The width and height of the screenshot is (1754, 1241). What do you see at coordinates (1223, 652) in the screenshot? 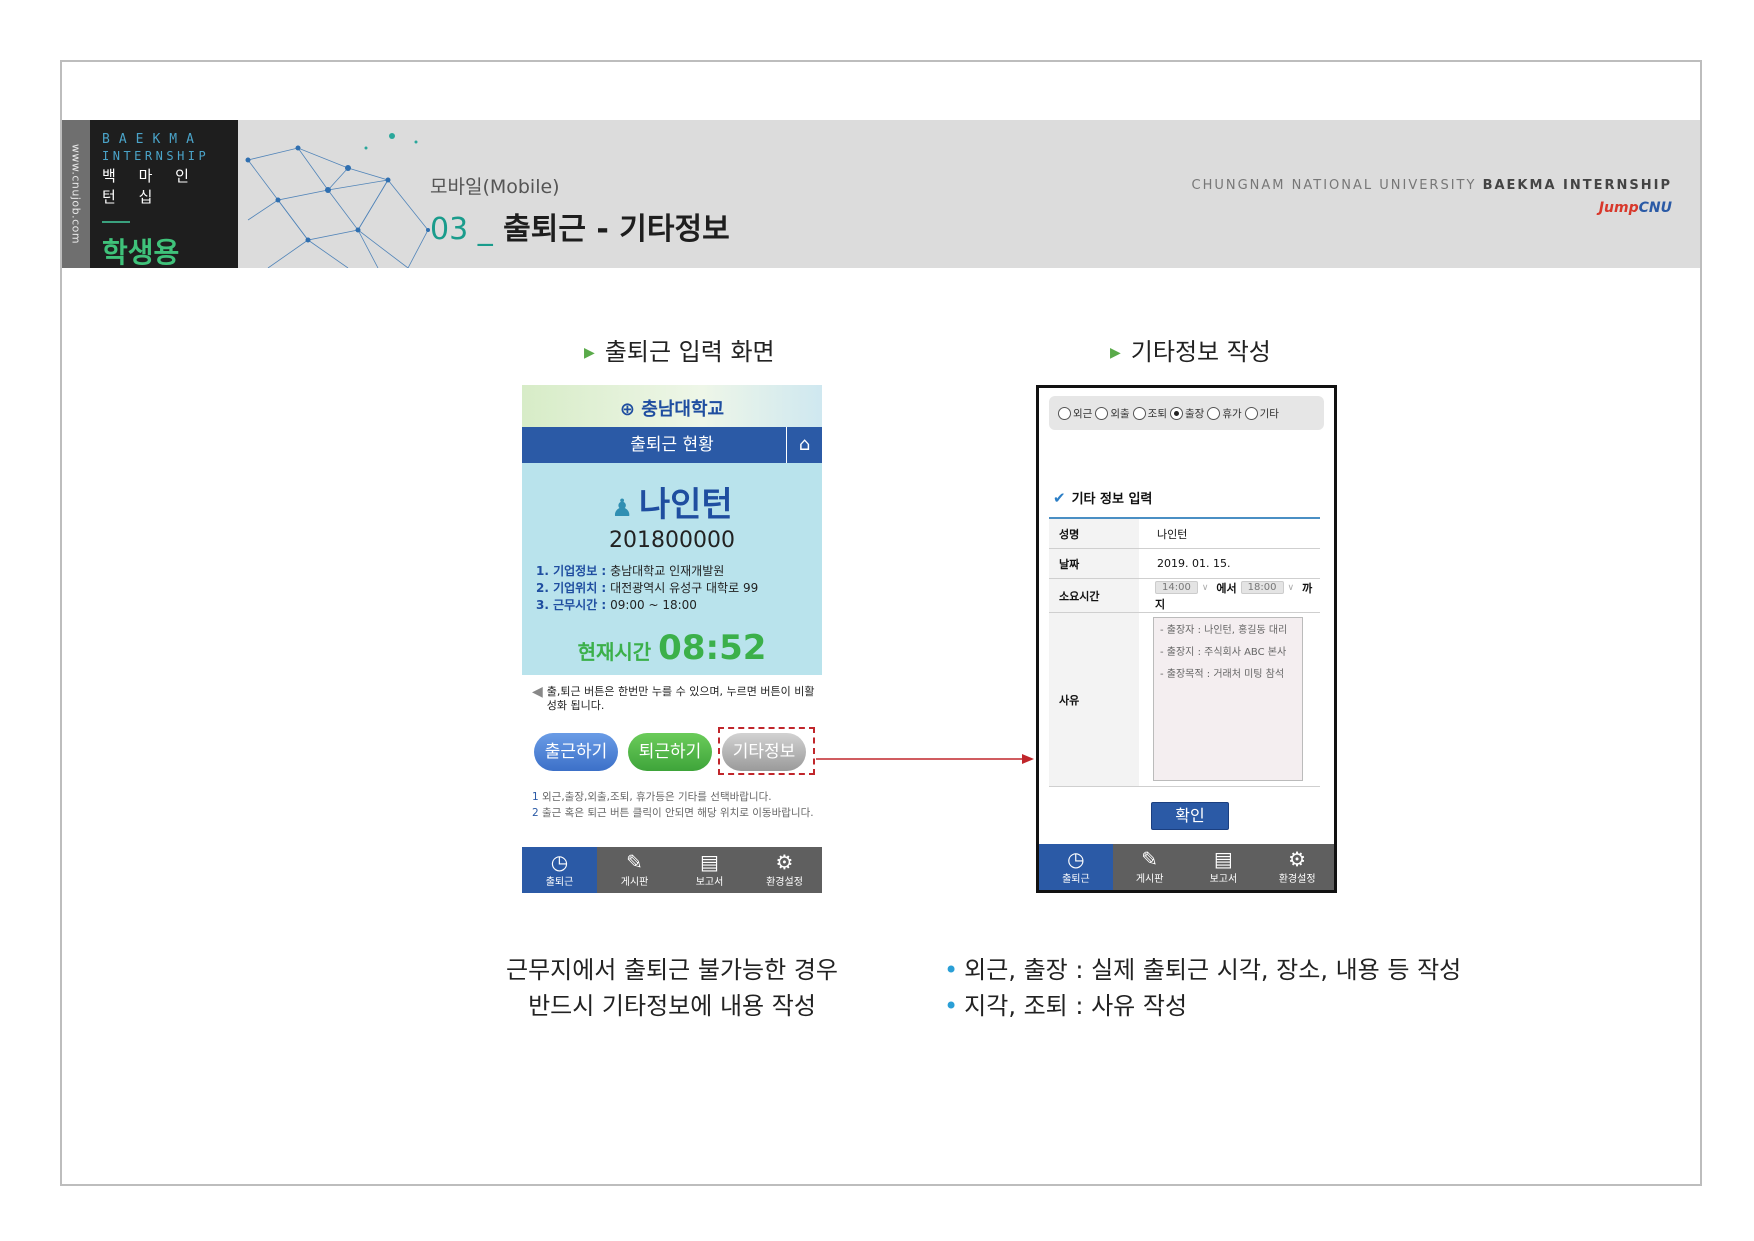
I see `reason-line: - 출장지 : 주식회사 ABC 본사` at bounding box center [1223, 652].